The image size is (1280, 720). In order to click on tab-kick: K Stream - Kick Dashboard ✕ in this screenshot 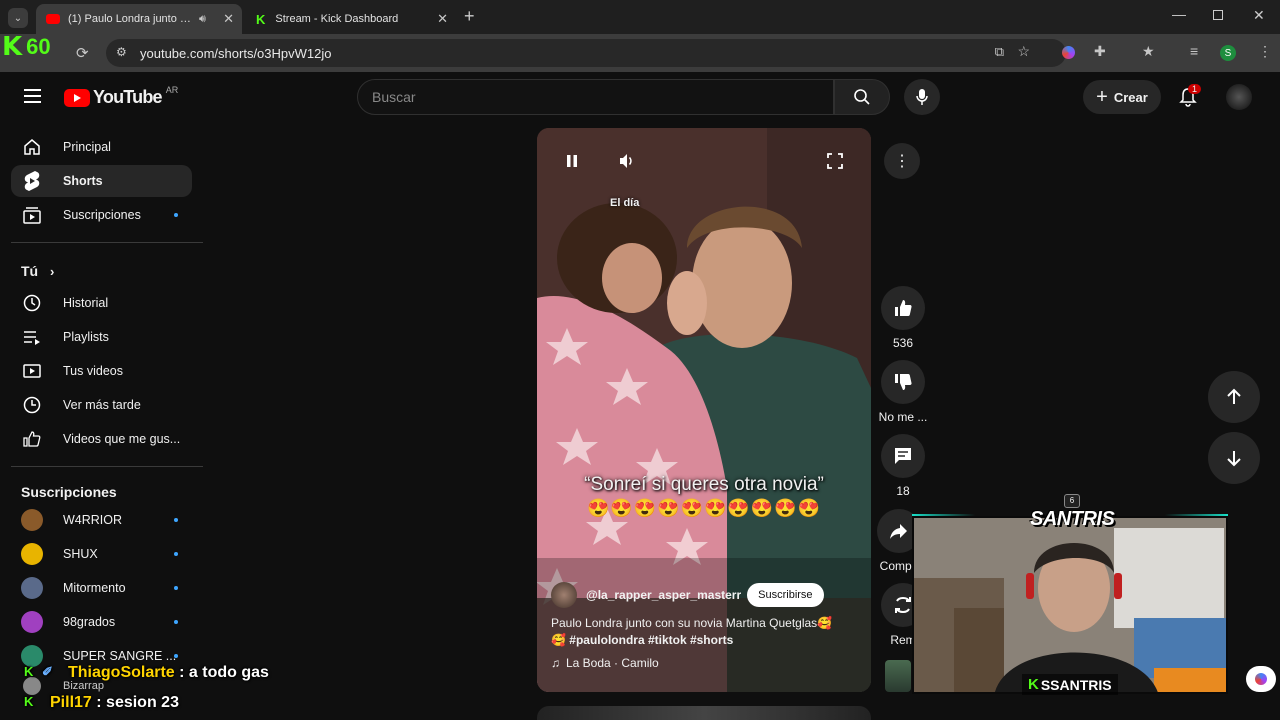, I will do `click(351, 19)`.